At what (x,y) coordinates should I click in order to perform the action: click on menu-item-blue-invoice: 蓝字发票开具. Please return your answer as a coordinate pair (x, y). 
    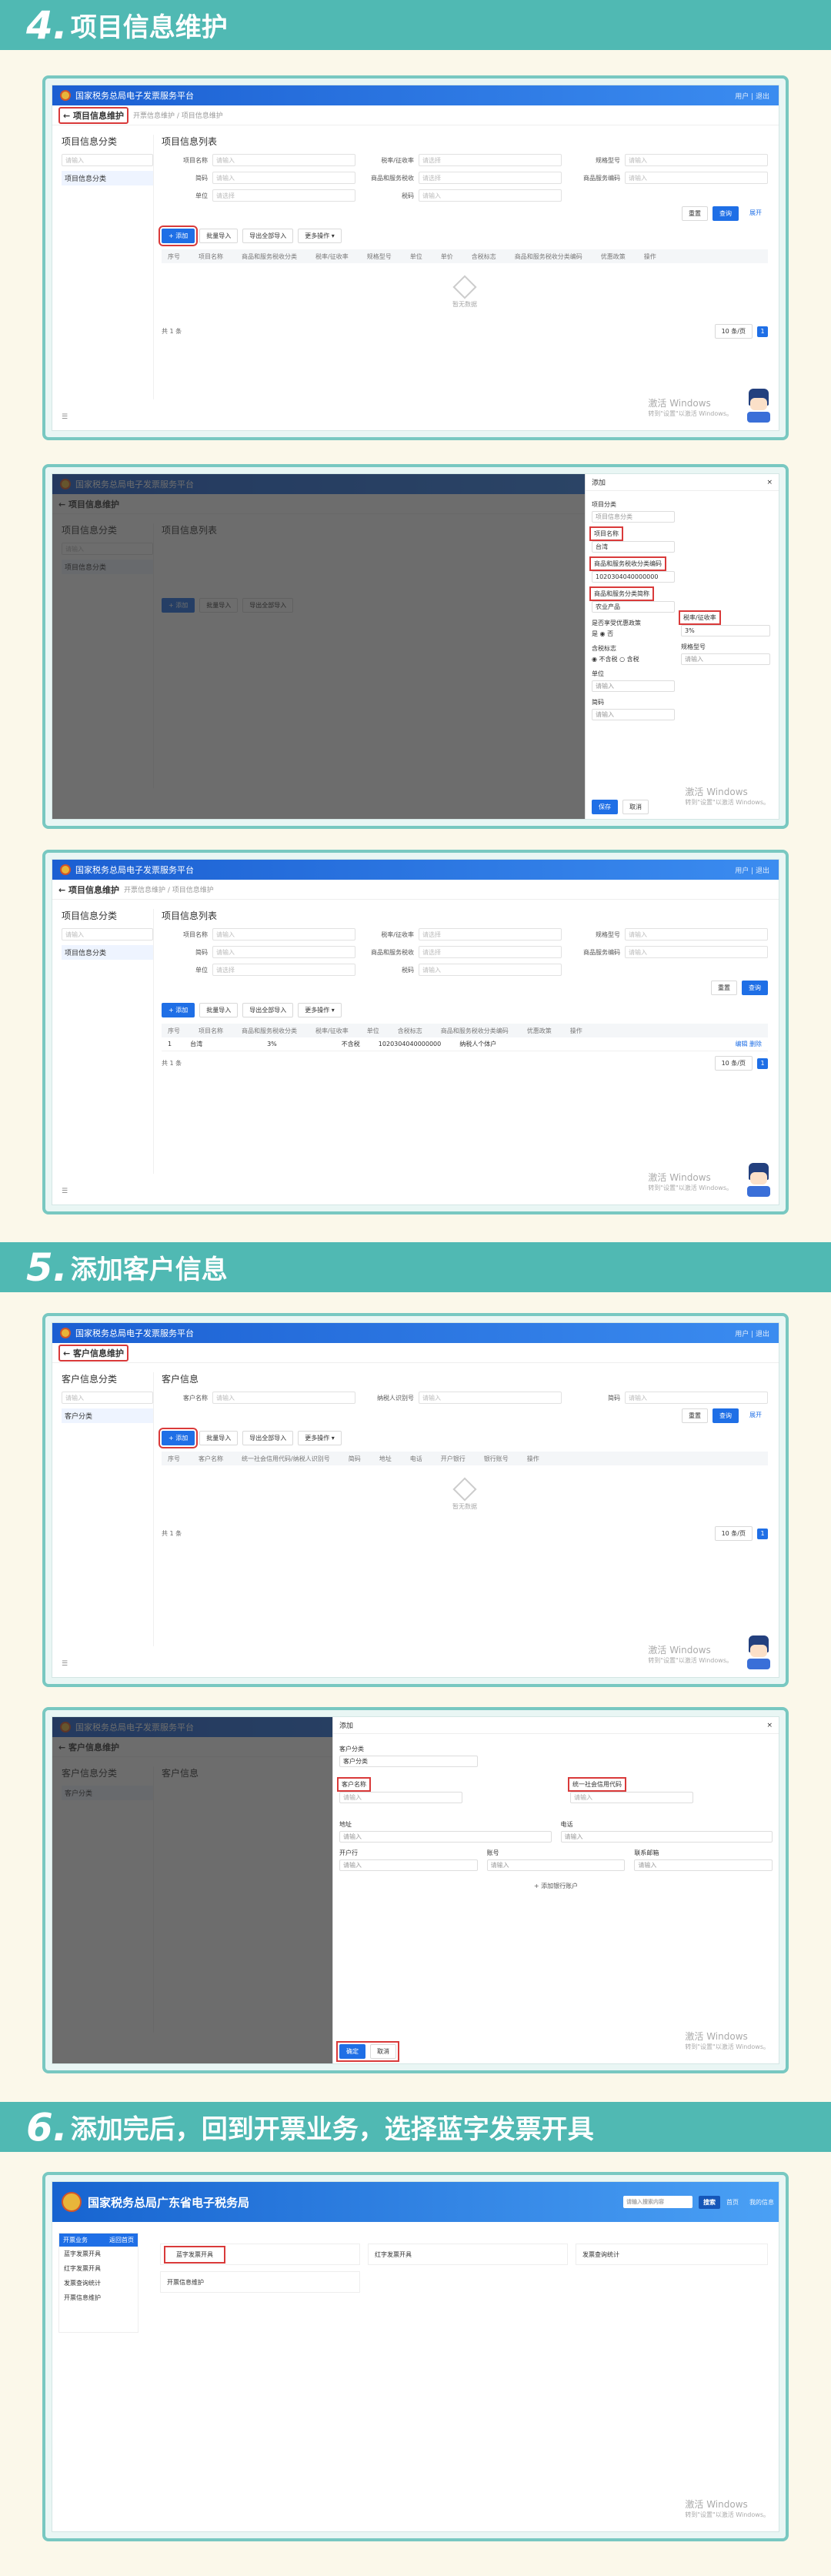
    Looking at the image, I should click on (98, 2254).